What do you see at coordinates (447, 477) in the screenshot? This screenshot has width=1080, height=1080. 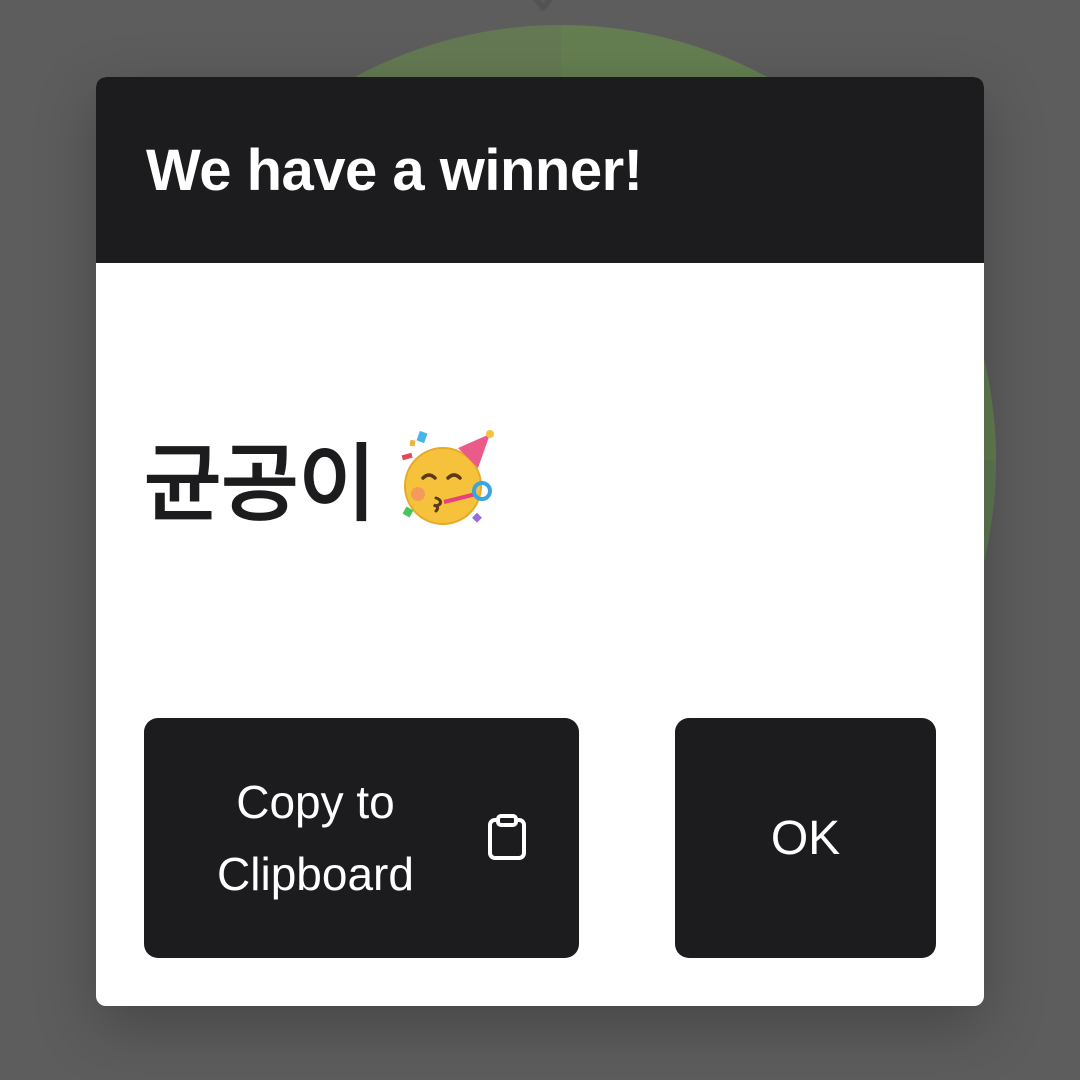 I see `party-face-icon` at bounding box center [447, 477].